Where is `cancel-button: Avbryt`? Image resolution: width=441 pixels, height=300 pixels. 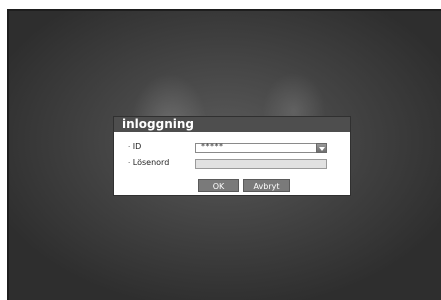
cancel-button: Avbryt is located at coordinates (266, 185).